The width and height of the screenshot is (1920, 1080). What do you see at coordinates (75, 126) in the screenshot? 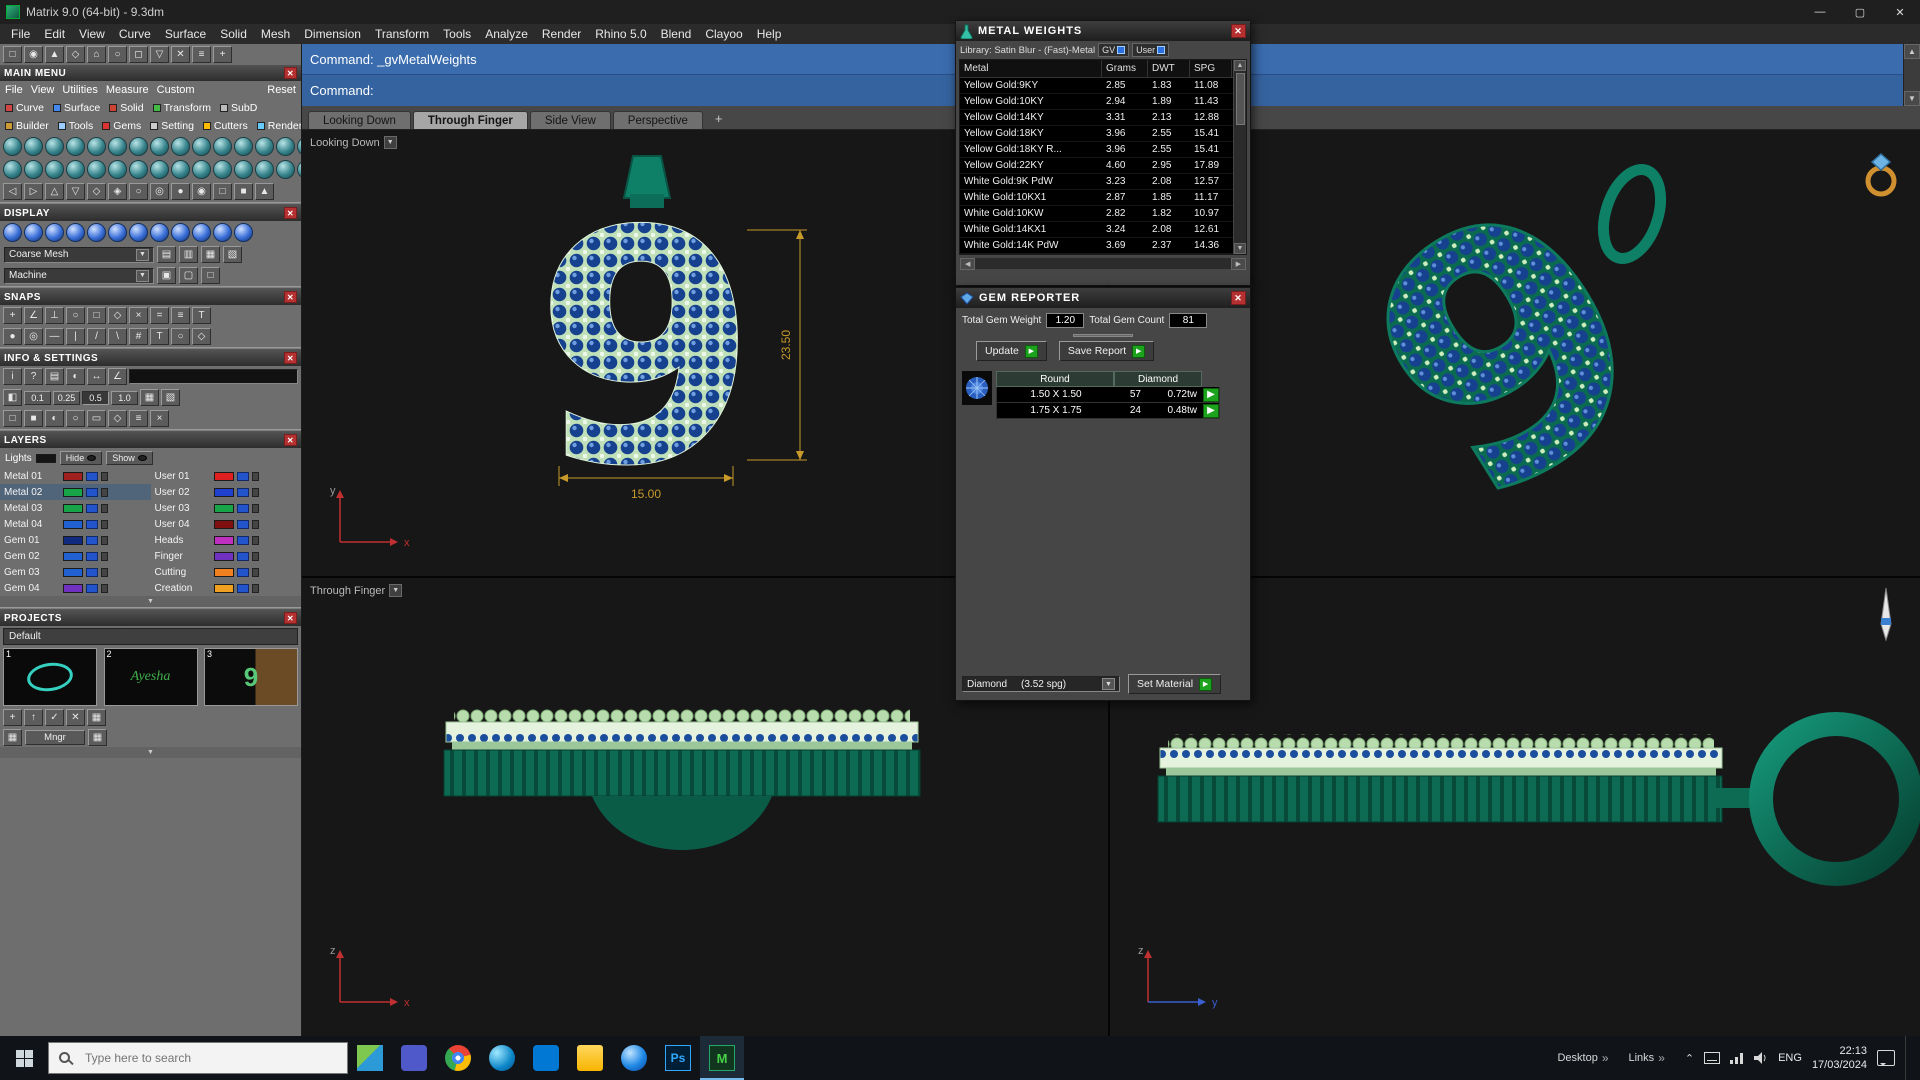
I see `shortcut-tools: Tools` at bounding box center [75, 126].